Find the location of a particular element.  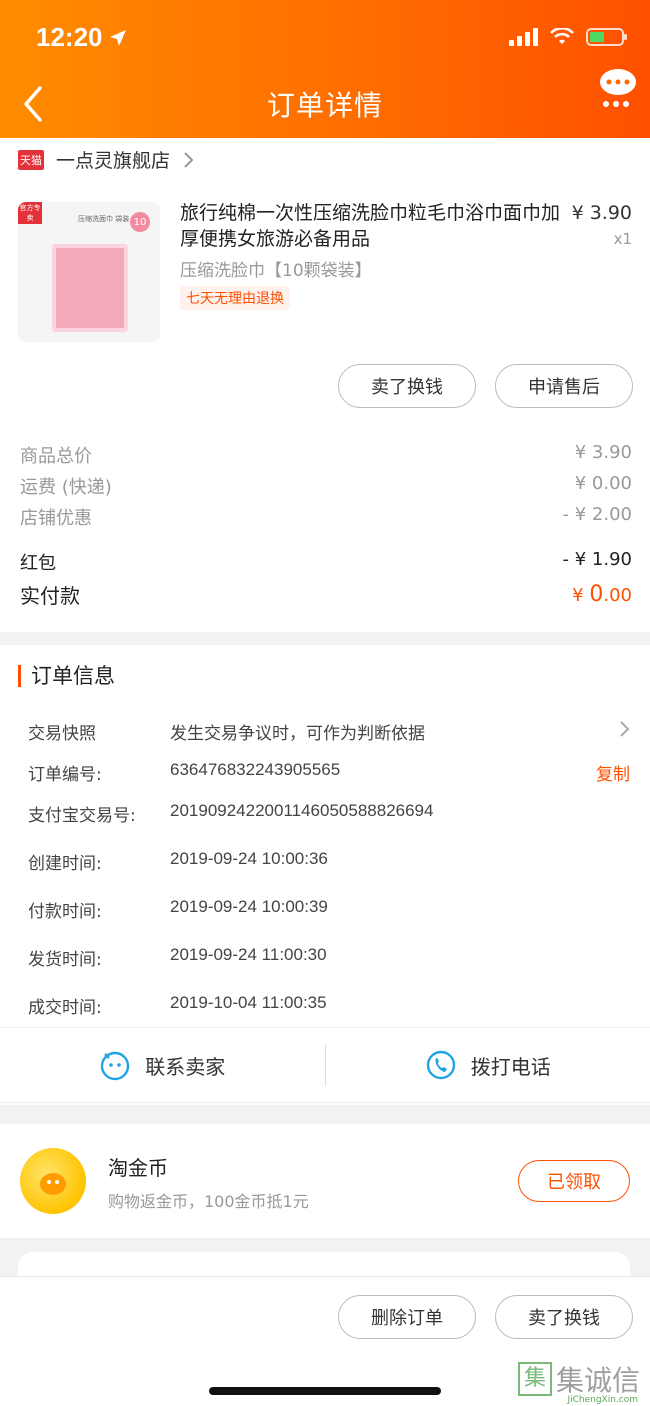

shipped-row: 发货时间: 2019-09-24 11:00:30 is located at coordinates (330, 957).